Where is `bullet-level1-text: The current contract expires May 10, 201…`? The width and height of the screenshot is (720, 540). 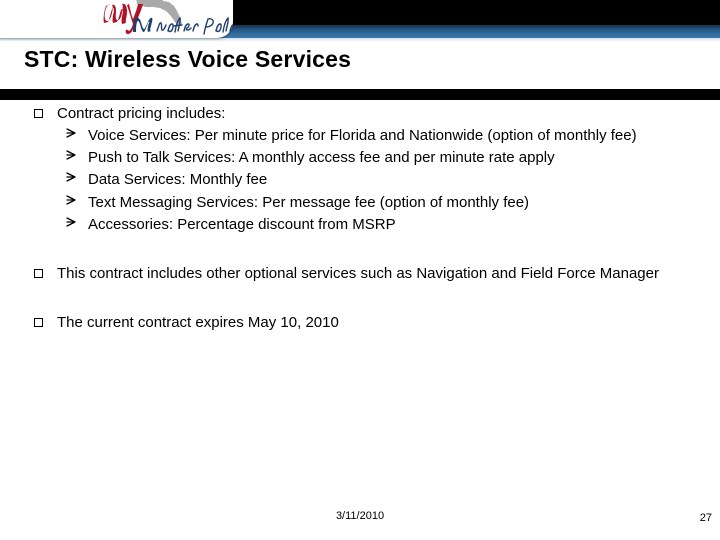 bullet-level1-text: The current contract expires May 10, 201… is located at coordinates (198, 323).